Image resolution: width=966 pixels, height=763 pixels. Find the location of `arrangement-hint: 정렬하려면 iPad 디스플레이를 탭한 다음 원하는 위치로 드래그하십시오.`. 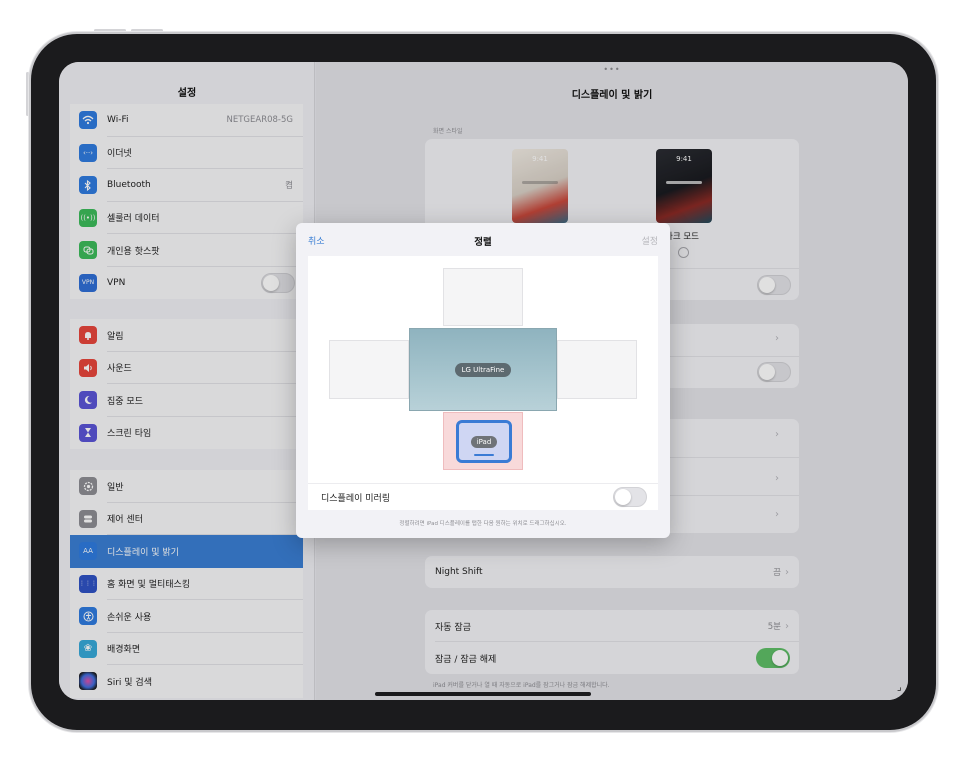

arrangement-hint: 정렬하려면 iPad 디스플레이를 탭한 다음 원하는 위치로 드래그하십시오. is located at coordinates (483, 524).